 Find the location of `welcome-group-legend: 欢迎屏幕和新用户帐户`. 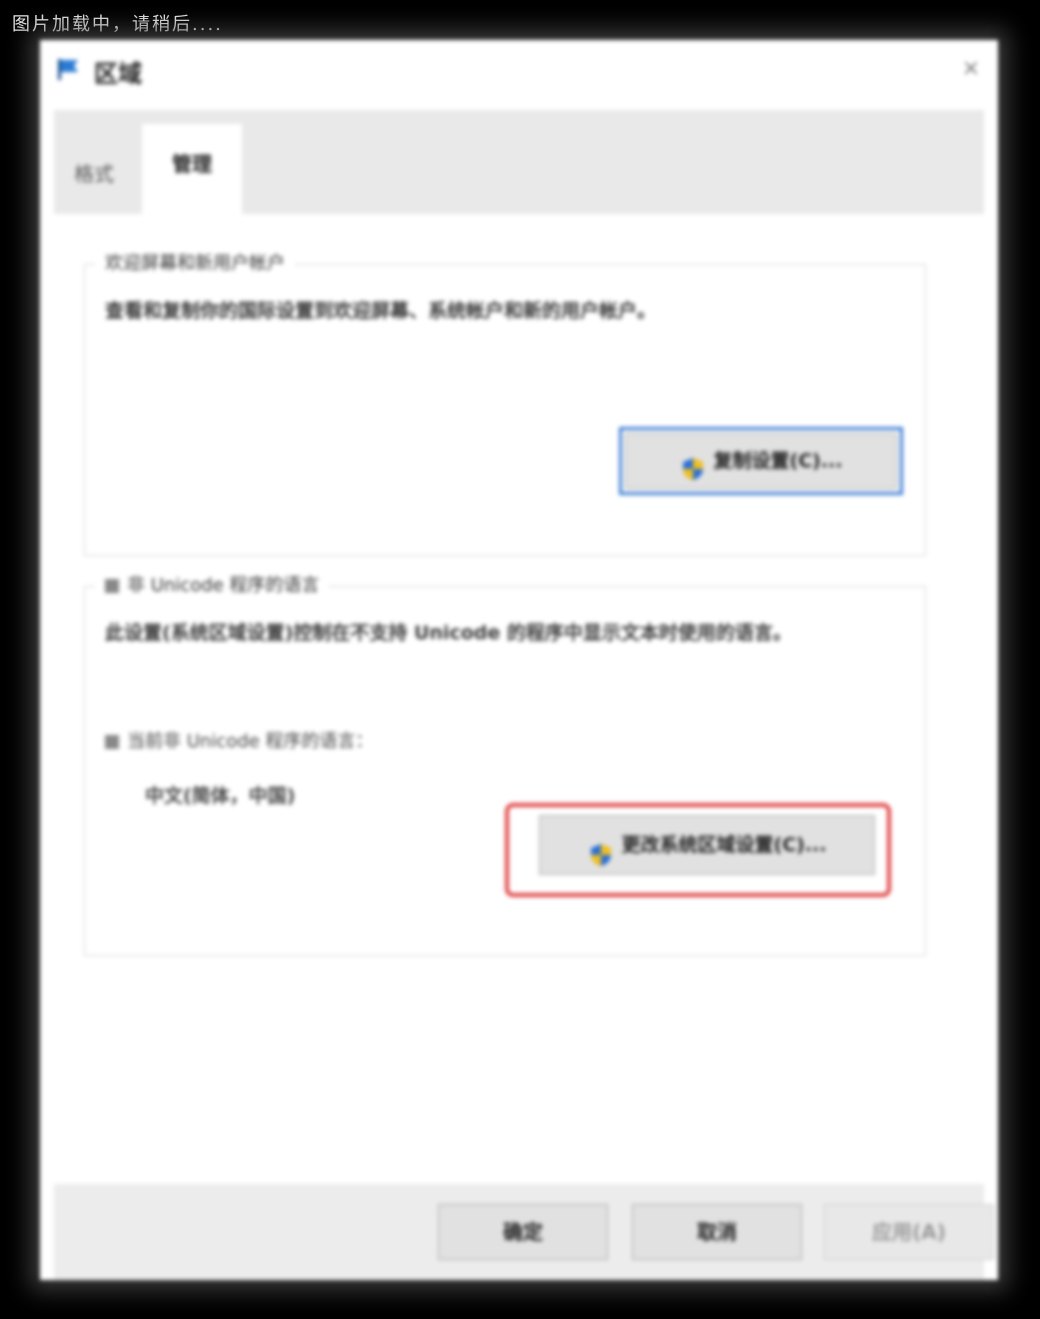

welcome-group-legend: 欢迎屏幕和新用户帐户 is located at coordinates (195, 262).